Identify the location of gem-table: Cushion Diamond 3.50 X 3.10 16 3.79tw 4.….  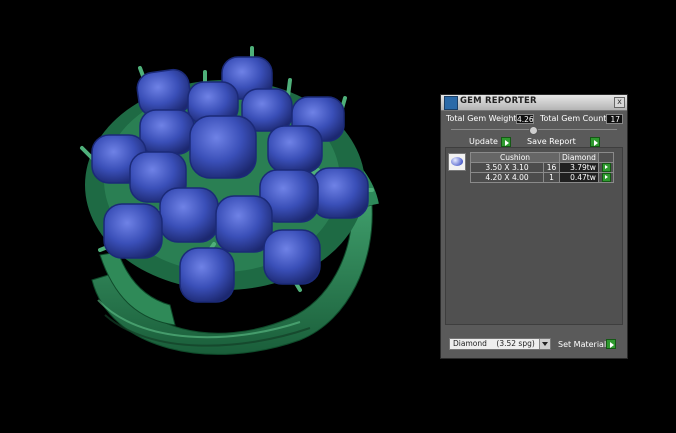
(542, 167).